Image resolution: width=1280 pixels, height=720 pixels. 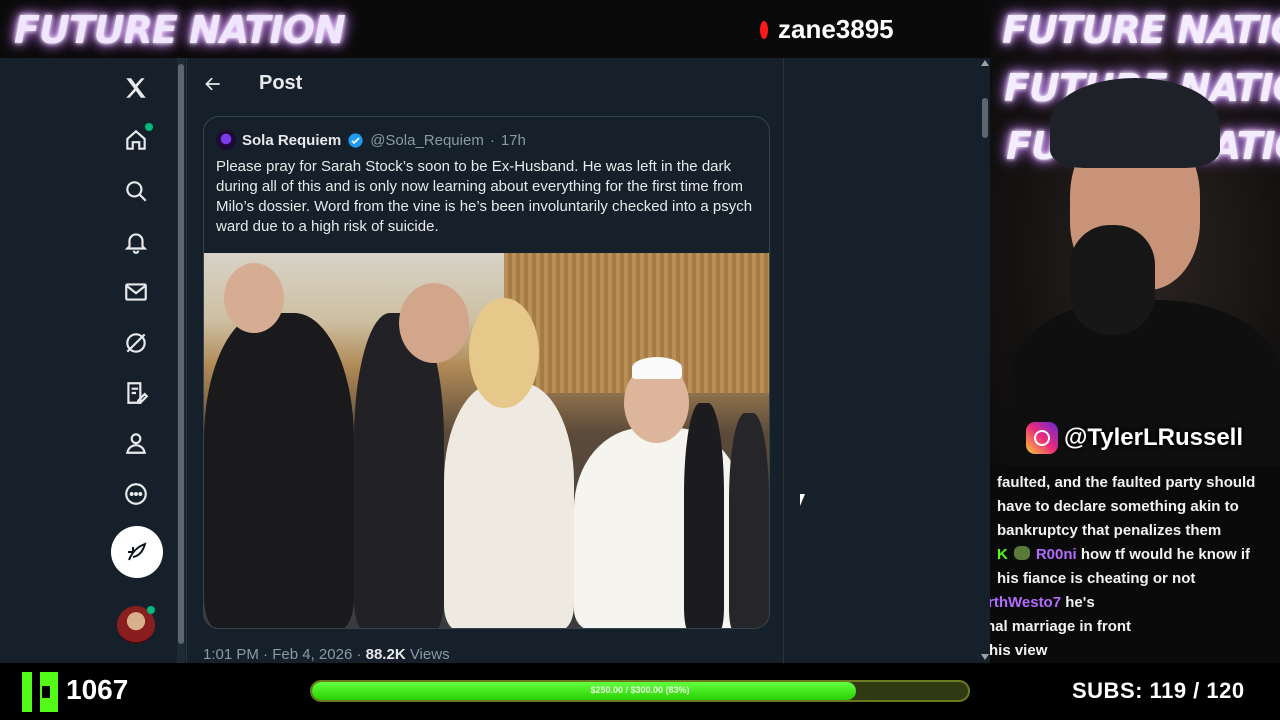 I want to click on quoted-post-header: Sola Requiem @Sola_Requiem · 17h, so click(x=371, y=140).